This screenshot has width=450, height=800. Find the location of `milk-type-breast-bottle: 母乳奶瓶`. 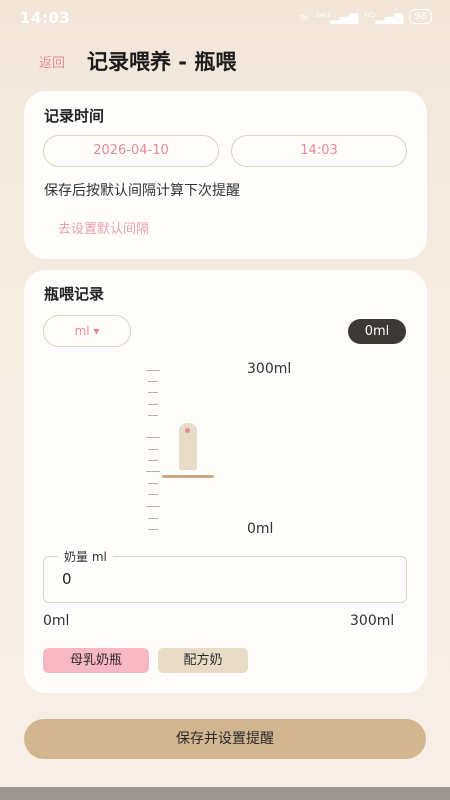

milk-type-breast-bottle: 母乳奶瓶 is located at coordinates (96, 660).